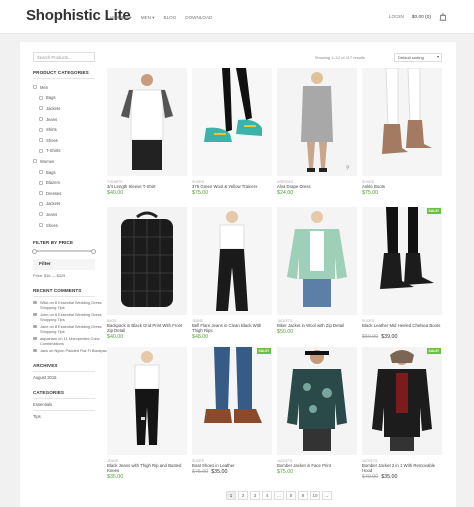  I want to click on nav-download: DOWNLOAD, so click(198, 18).